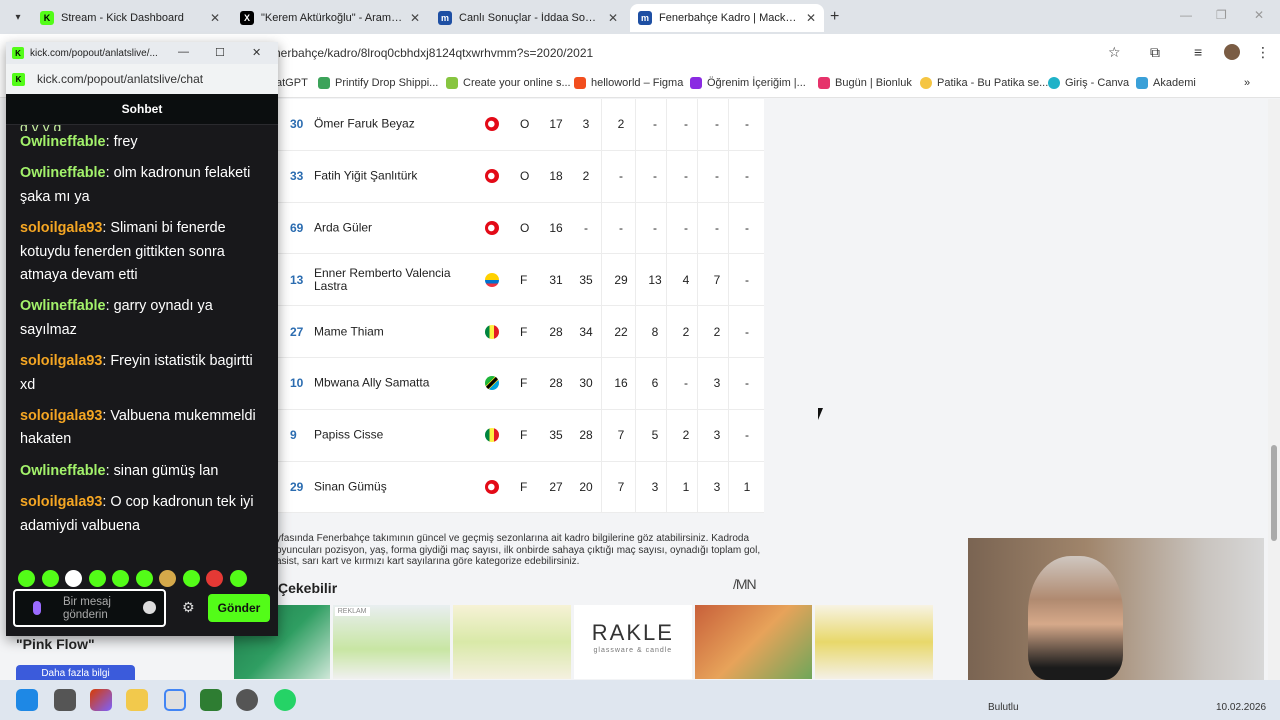 The height and width of the screenshot is (720, 1280). Describe the element at coordinates (247, 18) in the screenshot. I see `x-icon: X` at that location.